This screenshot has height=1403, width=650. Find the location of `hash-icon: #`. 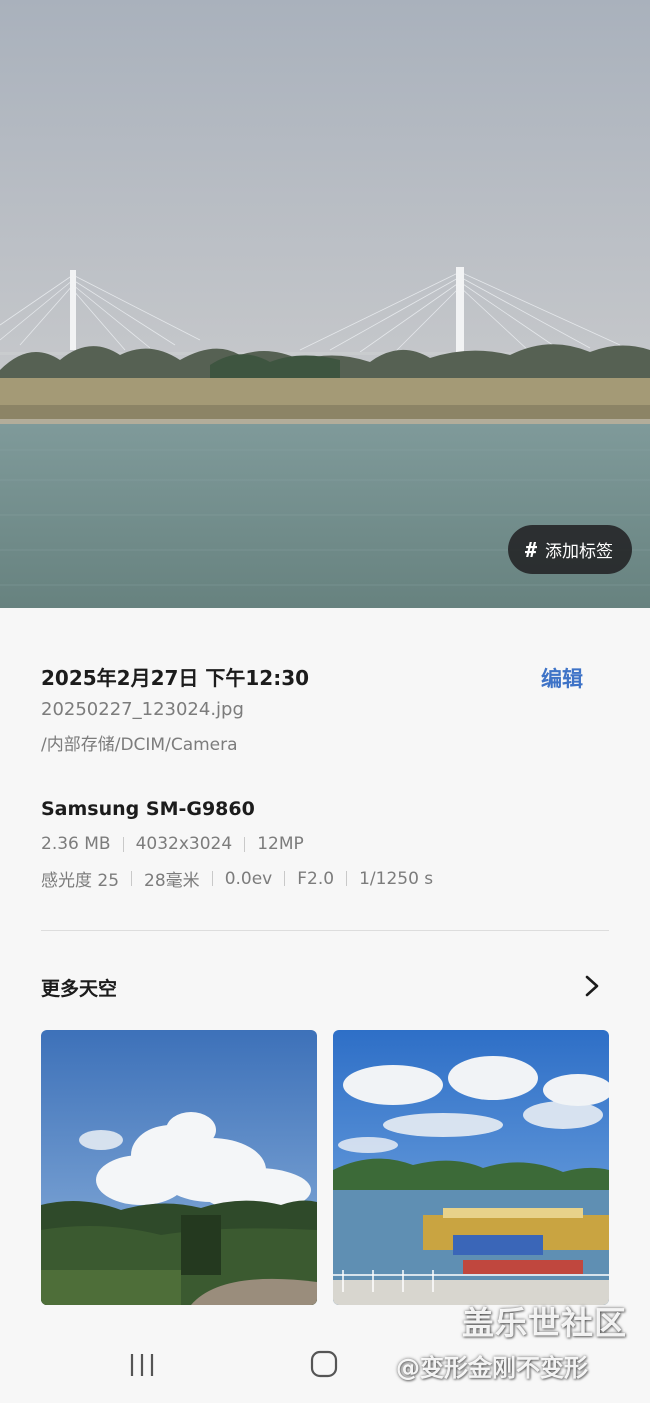

hash-icon: # is located at coordinates (531, 549).